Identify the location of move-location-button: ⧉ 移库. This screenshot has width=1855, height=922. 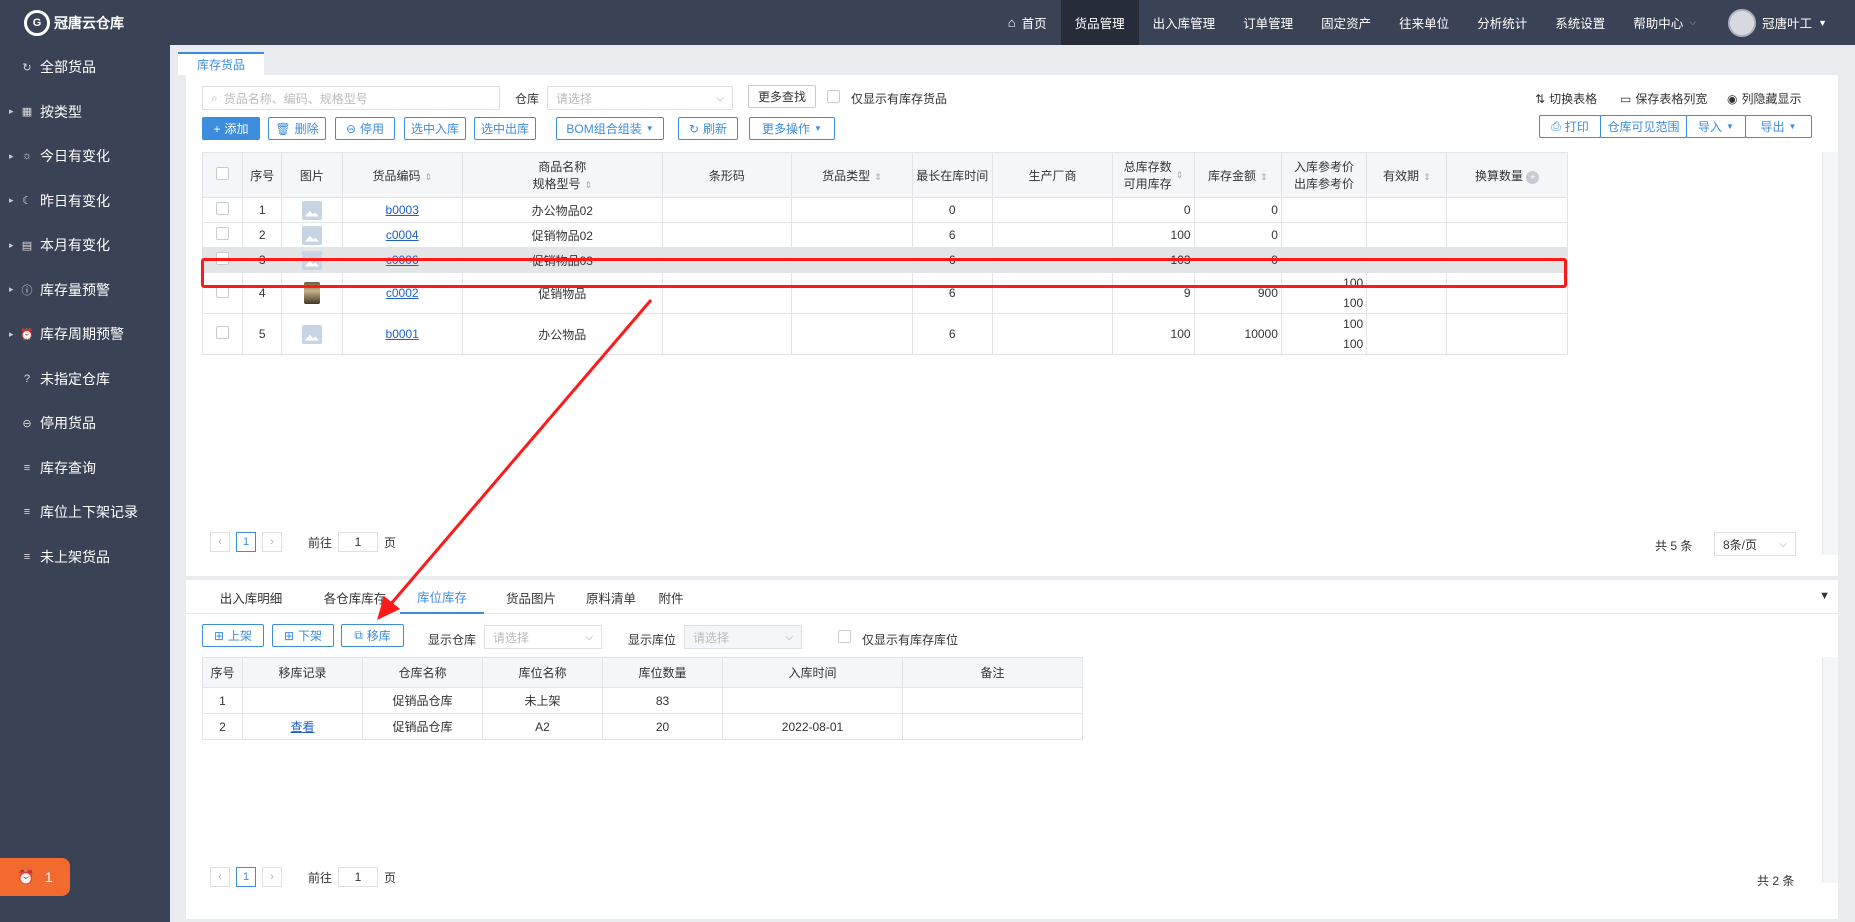
(372, 635).